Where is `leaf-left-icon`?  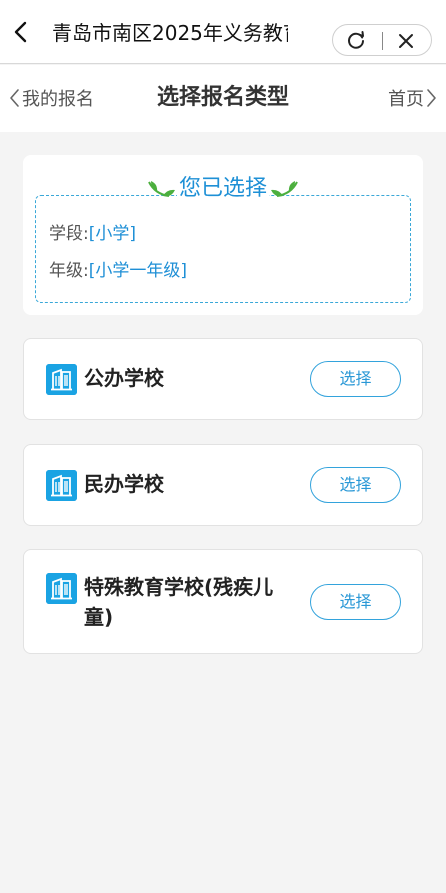 leaf-left-icon is located at coordinates (161, 189).